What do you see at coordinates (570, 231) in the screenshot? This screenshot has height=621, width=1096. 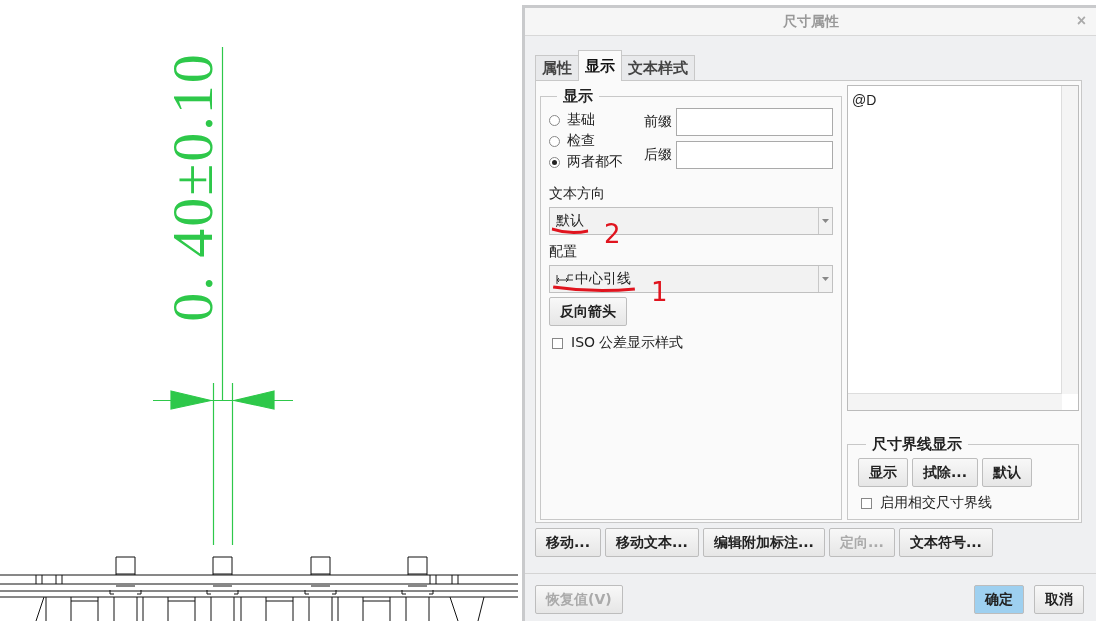 I see `annotation-underline` at bounding box center [570, 231].